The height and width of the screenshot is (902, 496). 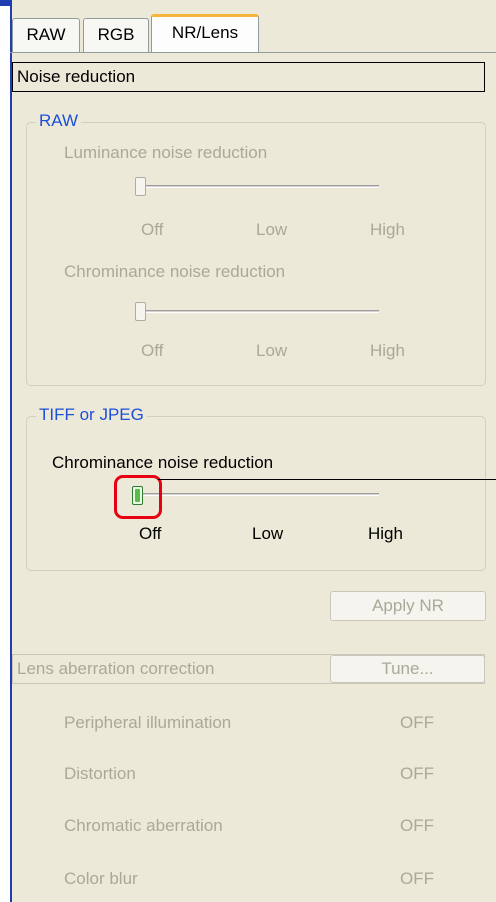 What do you see at coordinates (417, 722) in the screenshot?
I see `peripheral-illumination-value: OFF` at bounding box center [417, 722].